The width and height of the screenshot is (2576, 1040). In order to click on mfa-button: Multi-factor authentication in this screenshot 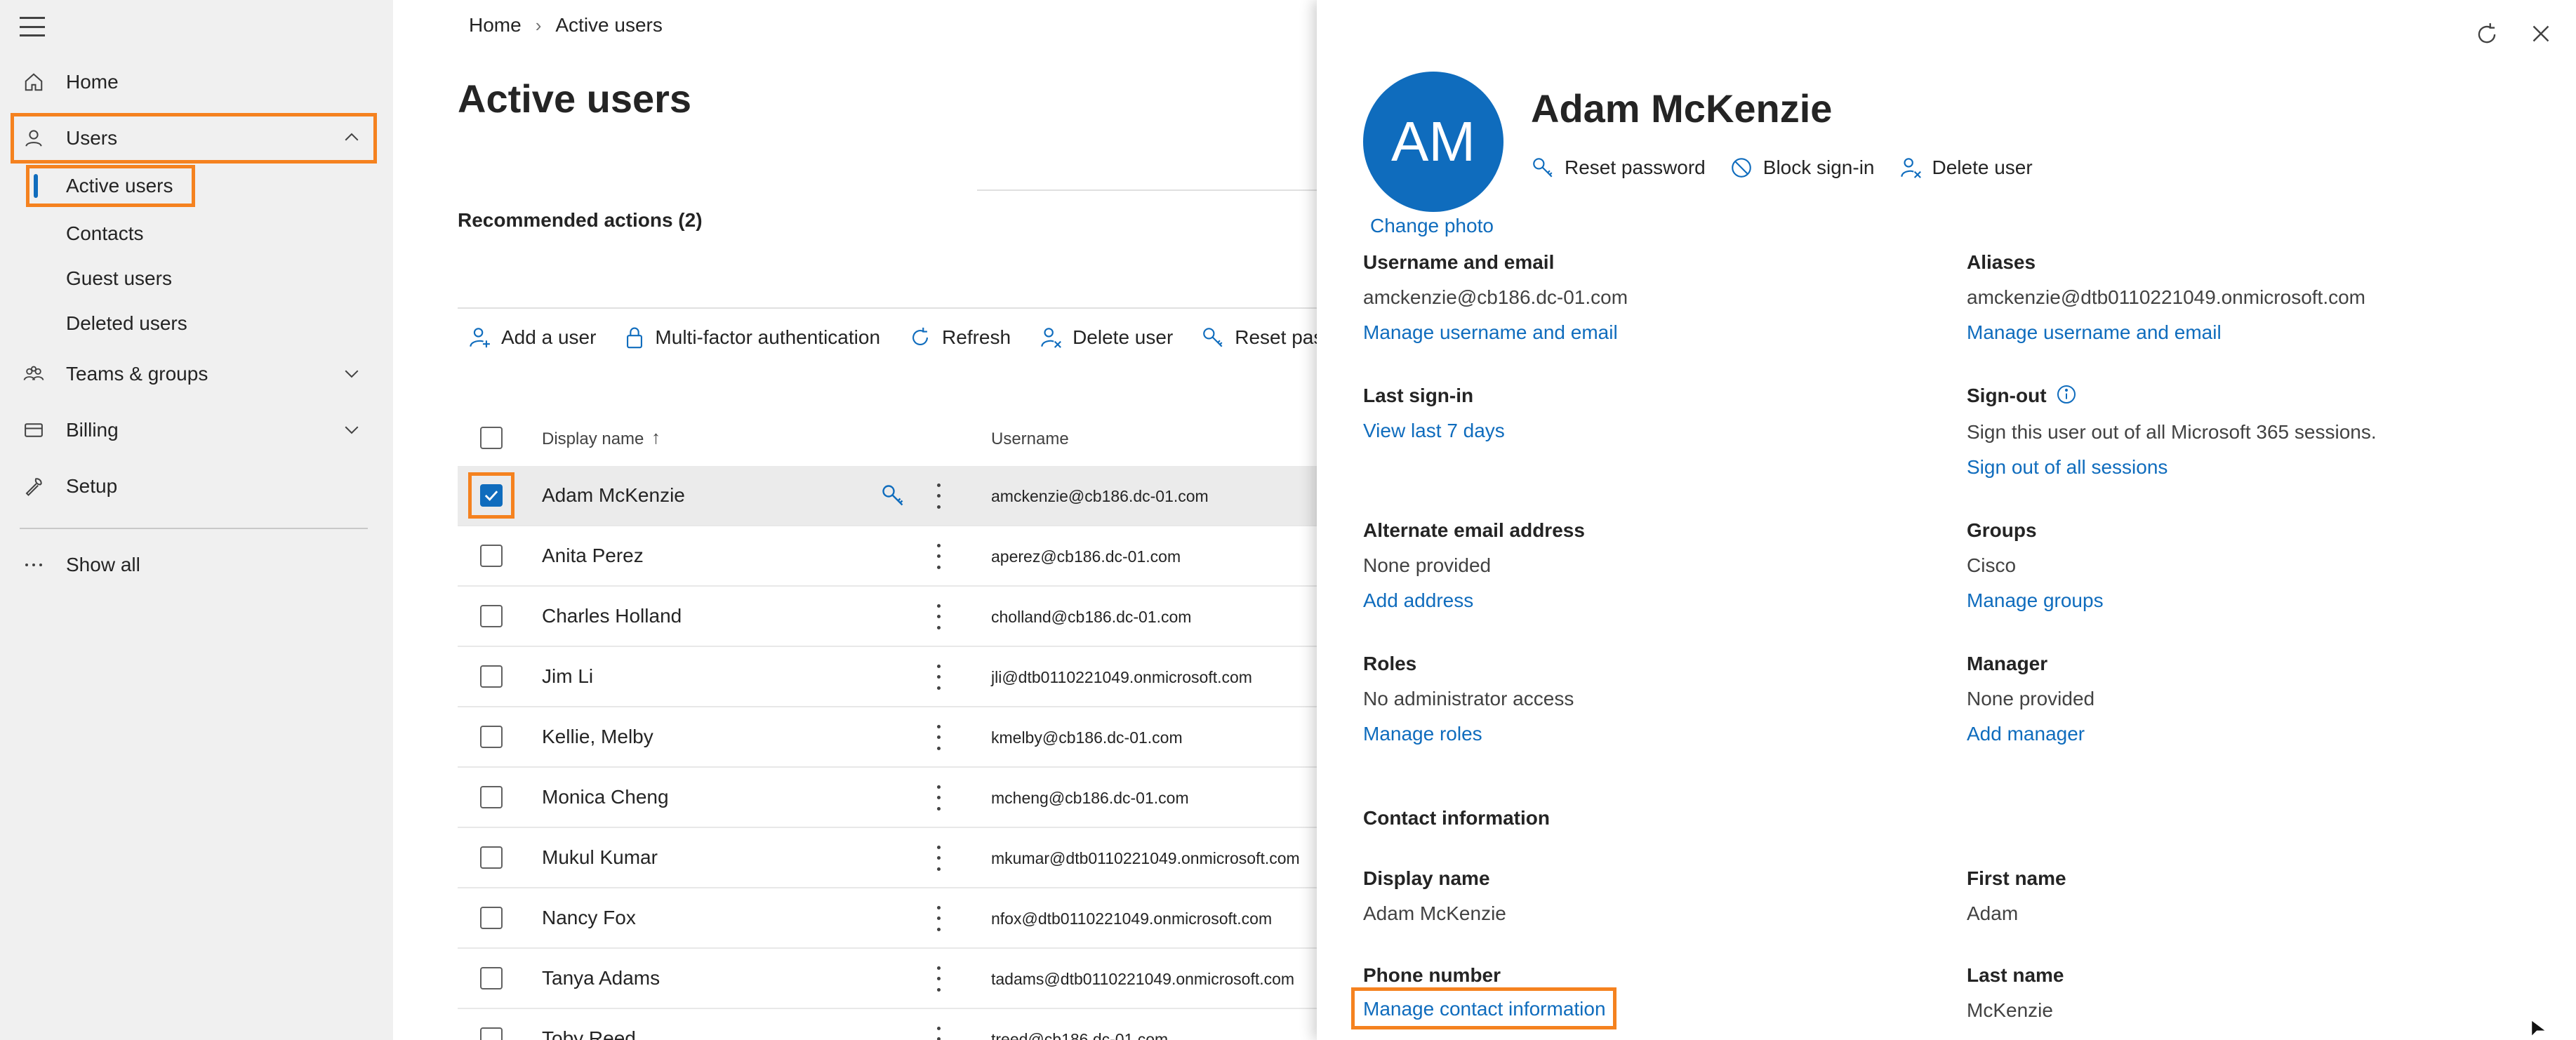, I will do `click(752, 337)`.